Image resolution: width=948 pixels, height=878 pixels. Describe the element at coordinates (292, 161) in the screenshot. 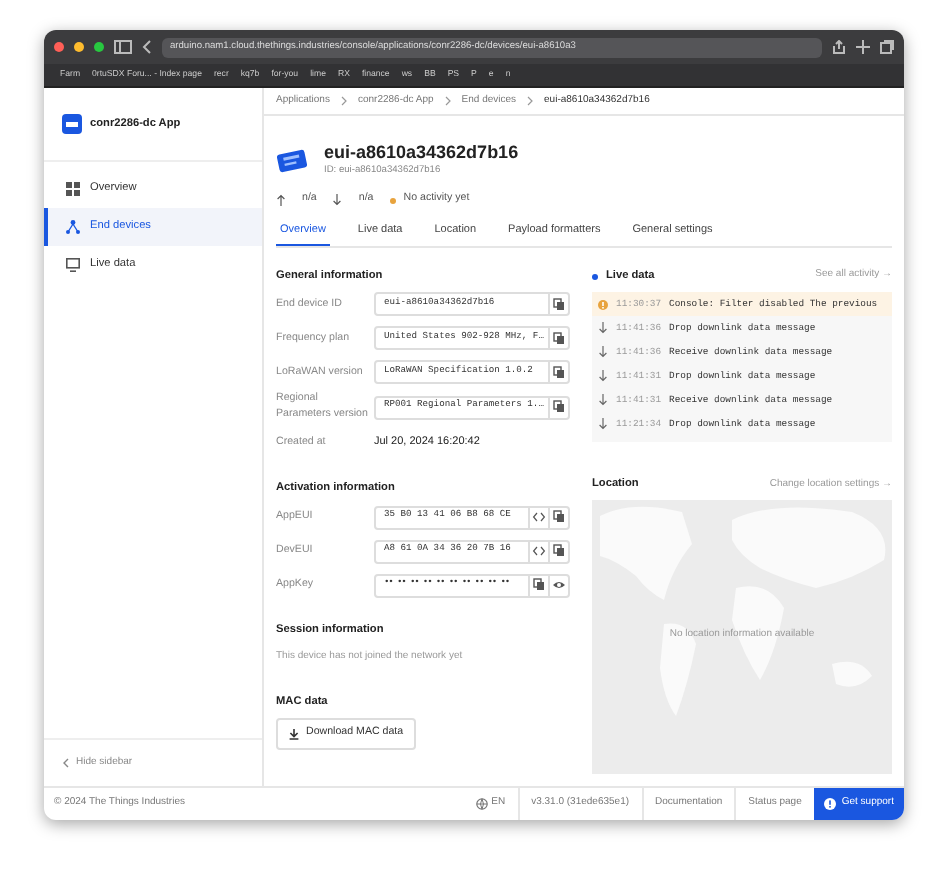

I see `device-icon` at that location.